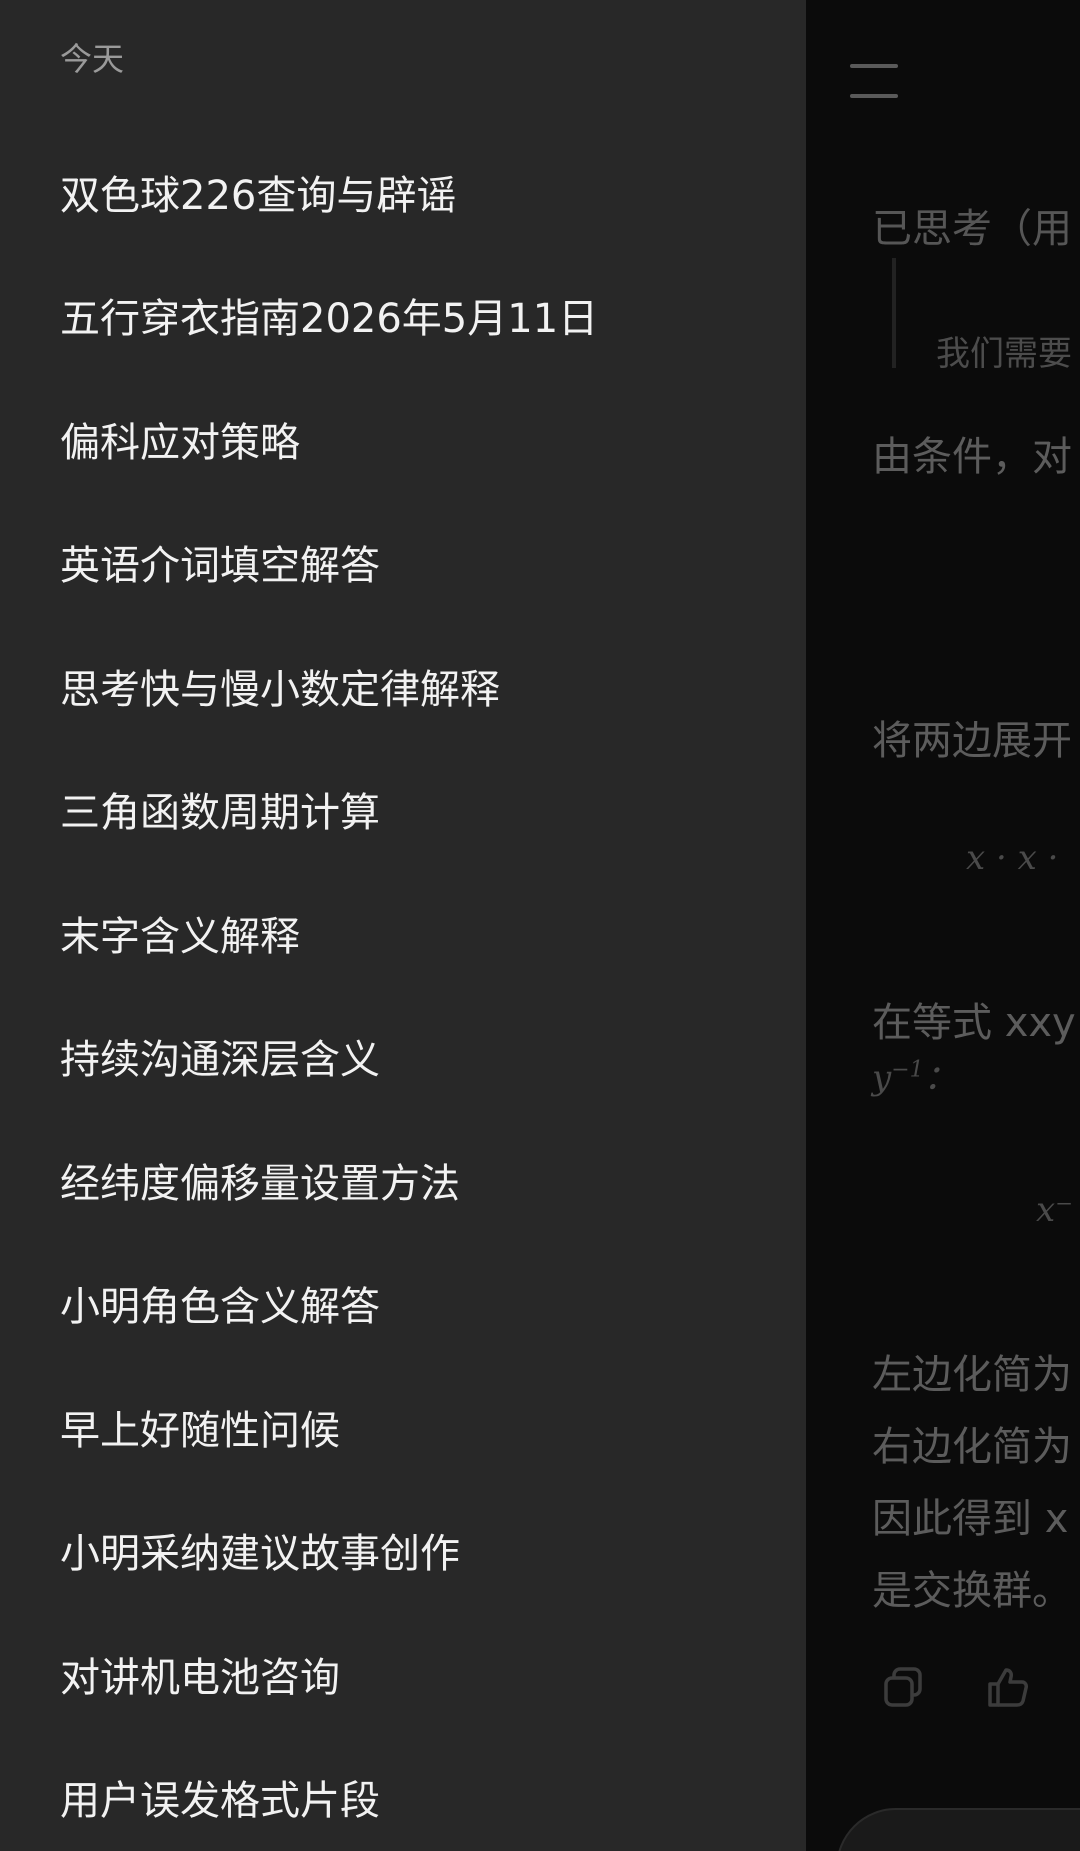 Image resolution: width=1080 pixels, height=1851 pixels. I want to click on history-item: 三角函数周期计算, so click(403, 810).